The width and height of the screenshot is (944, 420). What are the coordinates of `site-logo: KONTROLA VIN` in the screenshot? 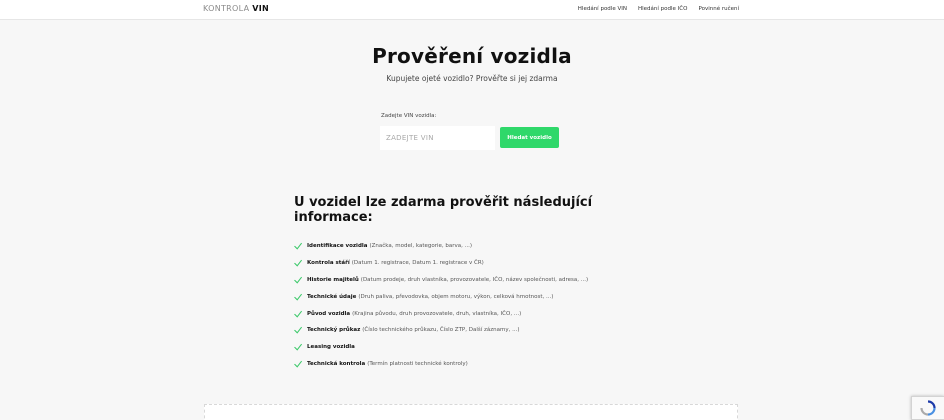 It's located at (236, 8).